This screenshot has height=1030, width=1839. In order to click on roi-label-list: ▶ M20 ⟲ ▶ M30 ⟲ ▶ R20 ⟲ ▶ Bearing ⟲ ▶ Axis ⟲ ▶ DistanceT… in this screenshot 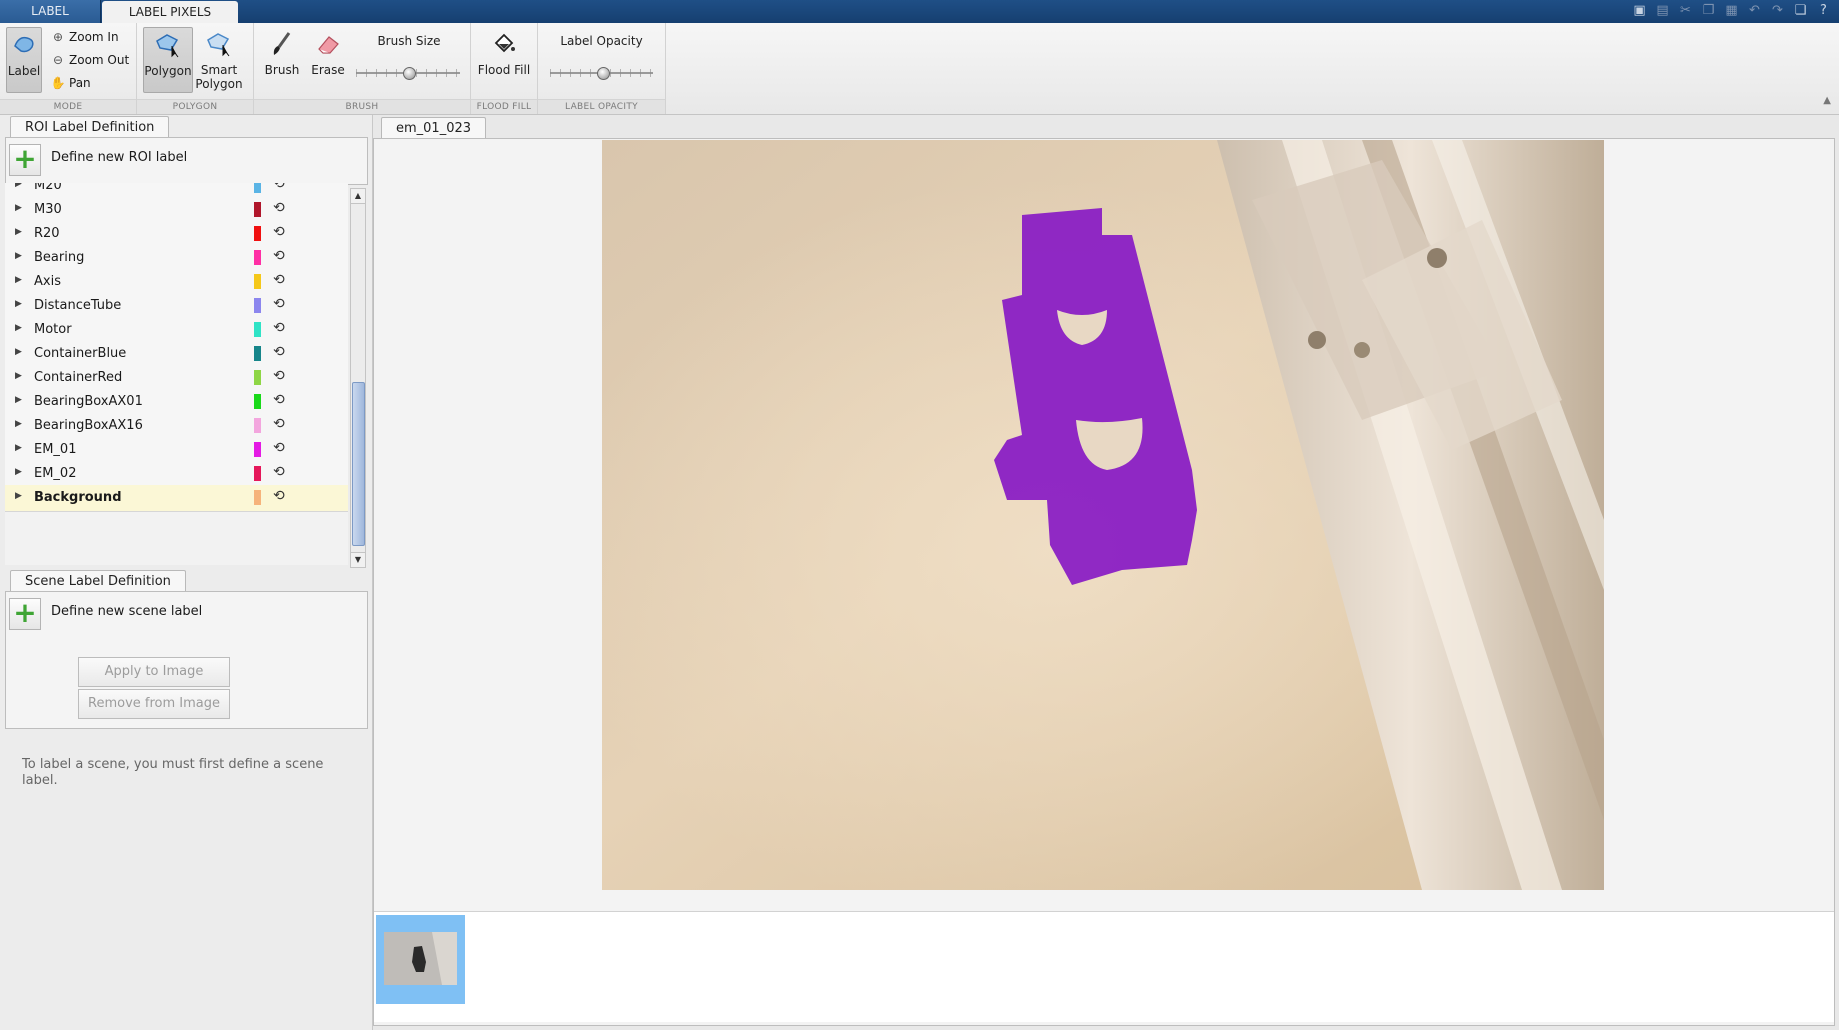, I will do `click(176, 374)`.